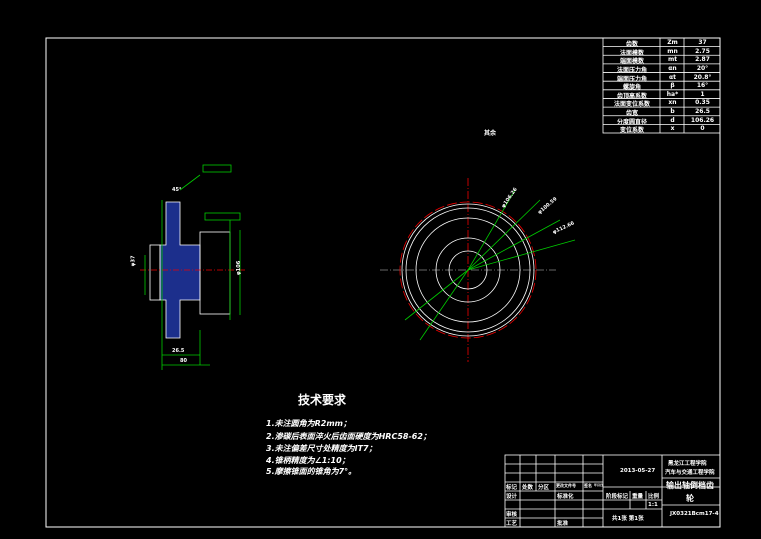  Describe the element at coordinates (702, 120) in the screenshot. I see `param-val: 106.26` at that location.